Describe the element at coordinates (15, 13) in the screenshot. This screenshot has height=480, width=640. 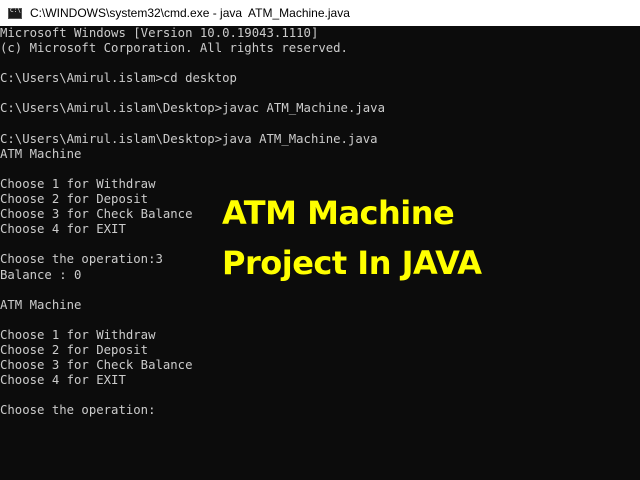
I see `cmd-icon` at that location.